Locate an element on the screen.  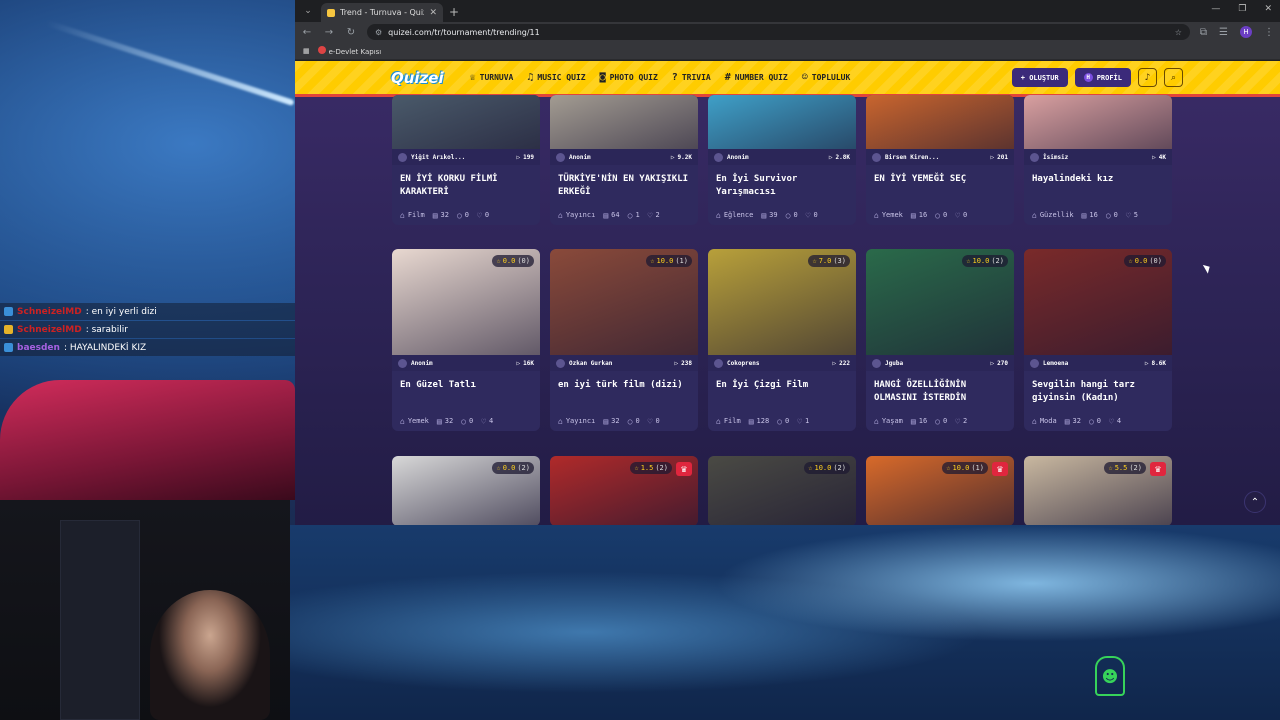
menu-icon: ⋮ is located at coordinates (1269, 32).